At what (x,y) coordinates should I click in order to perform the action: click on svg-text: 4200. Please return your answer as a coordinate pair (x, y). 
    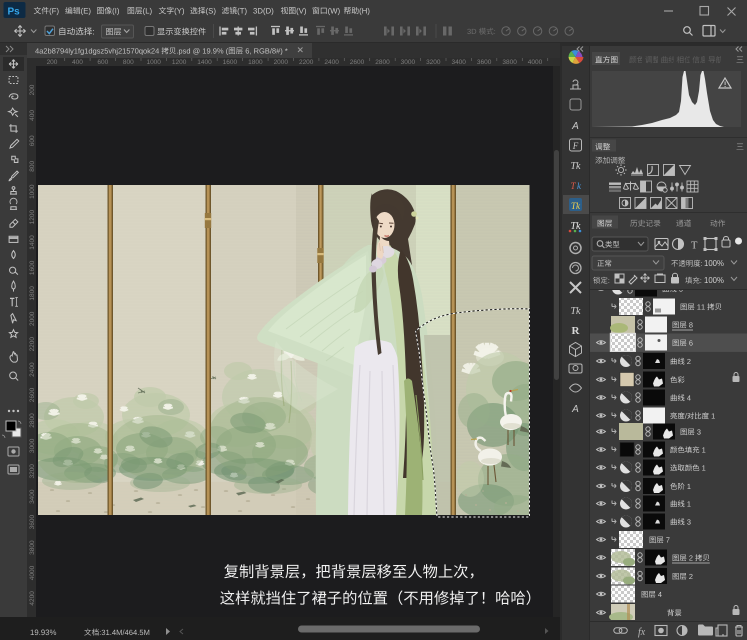
    Looking at the image, I should click on (32, 598).